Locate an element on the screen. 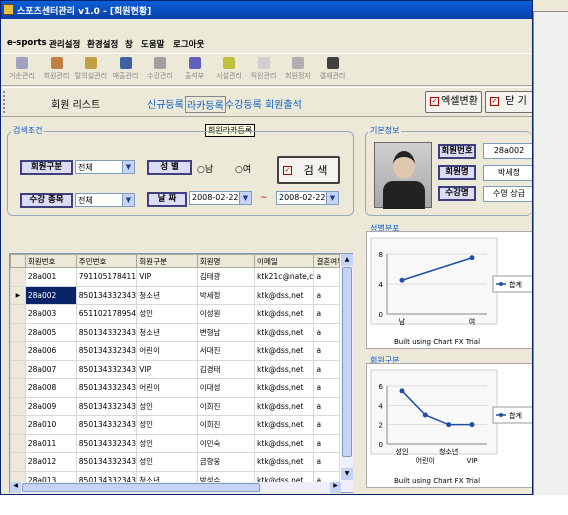 Image resolution: width=568 pixels, height=515 pixels. gender-male-radio: ○남 is located at coordinates (205, 168).